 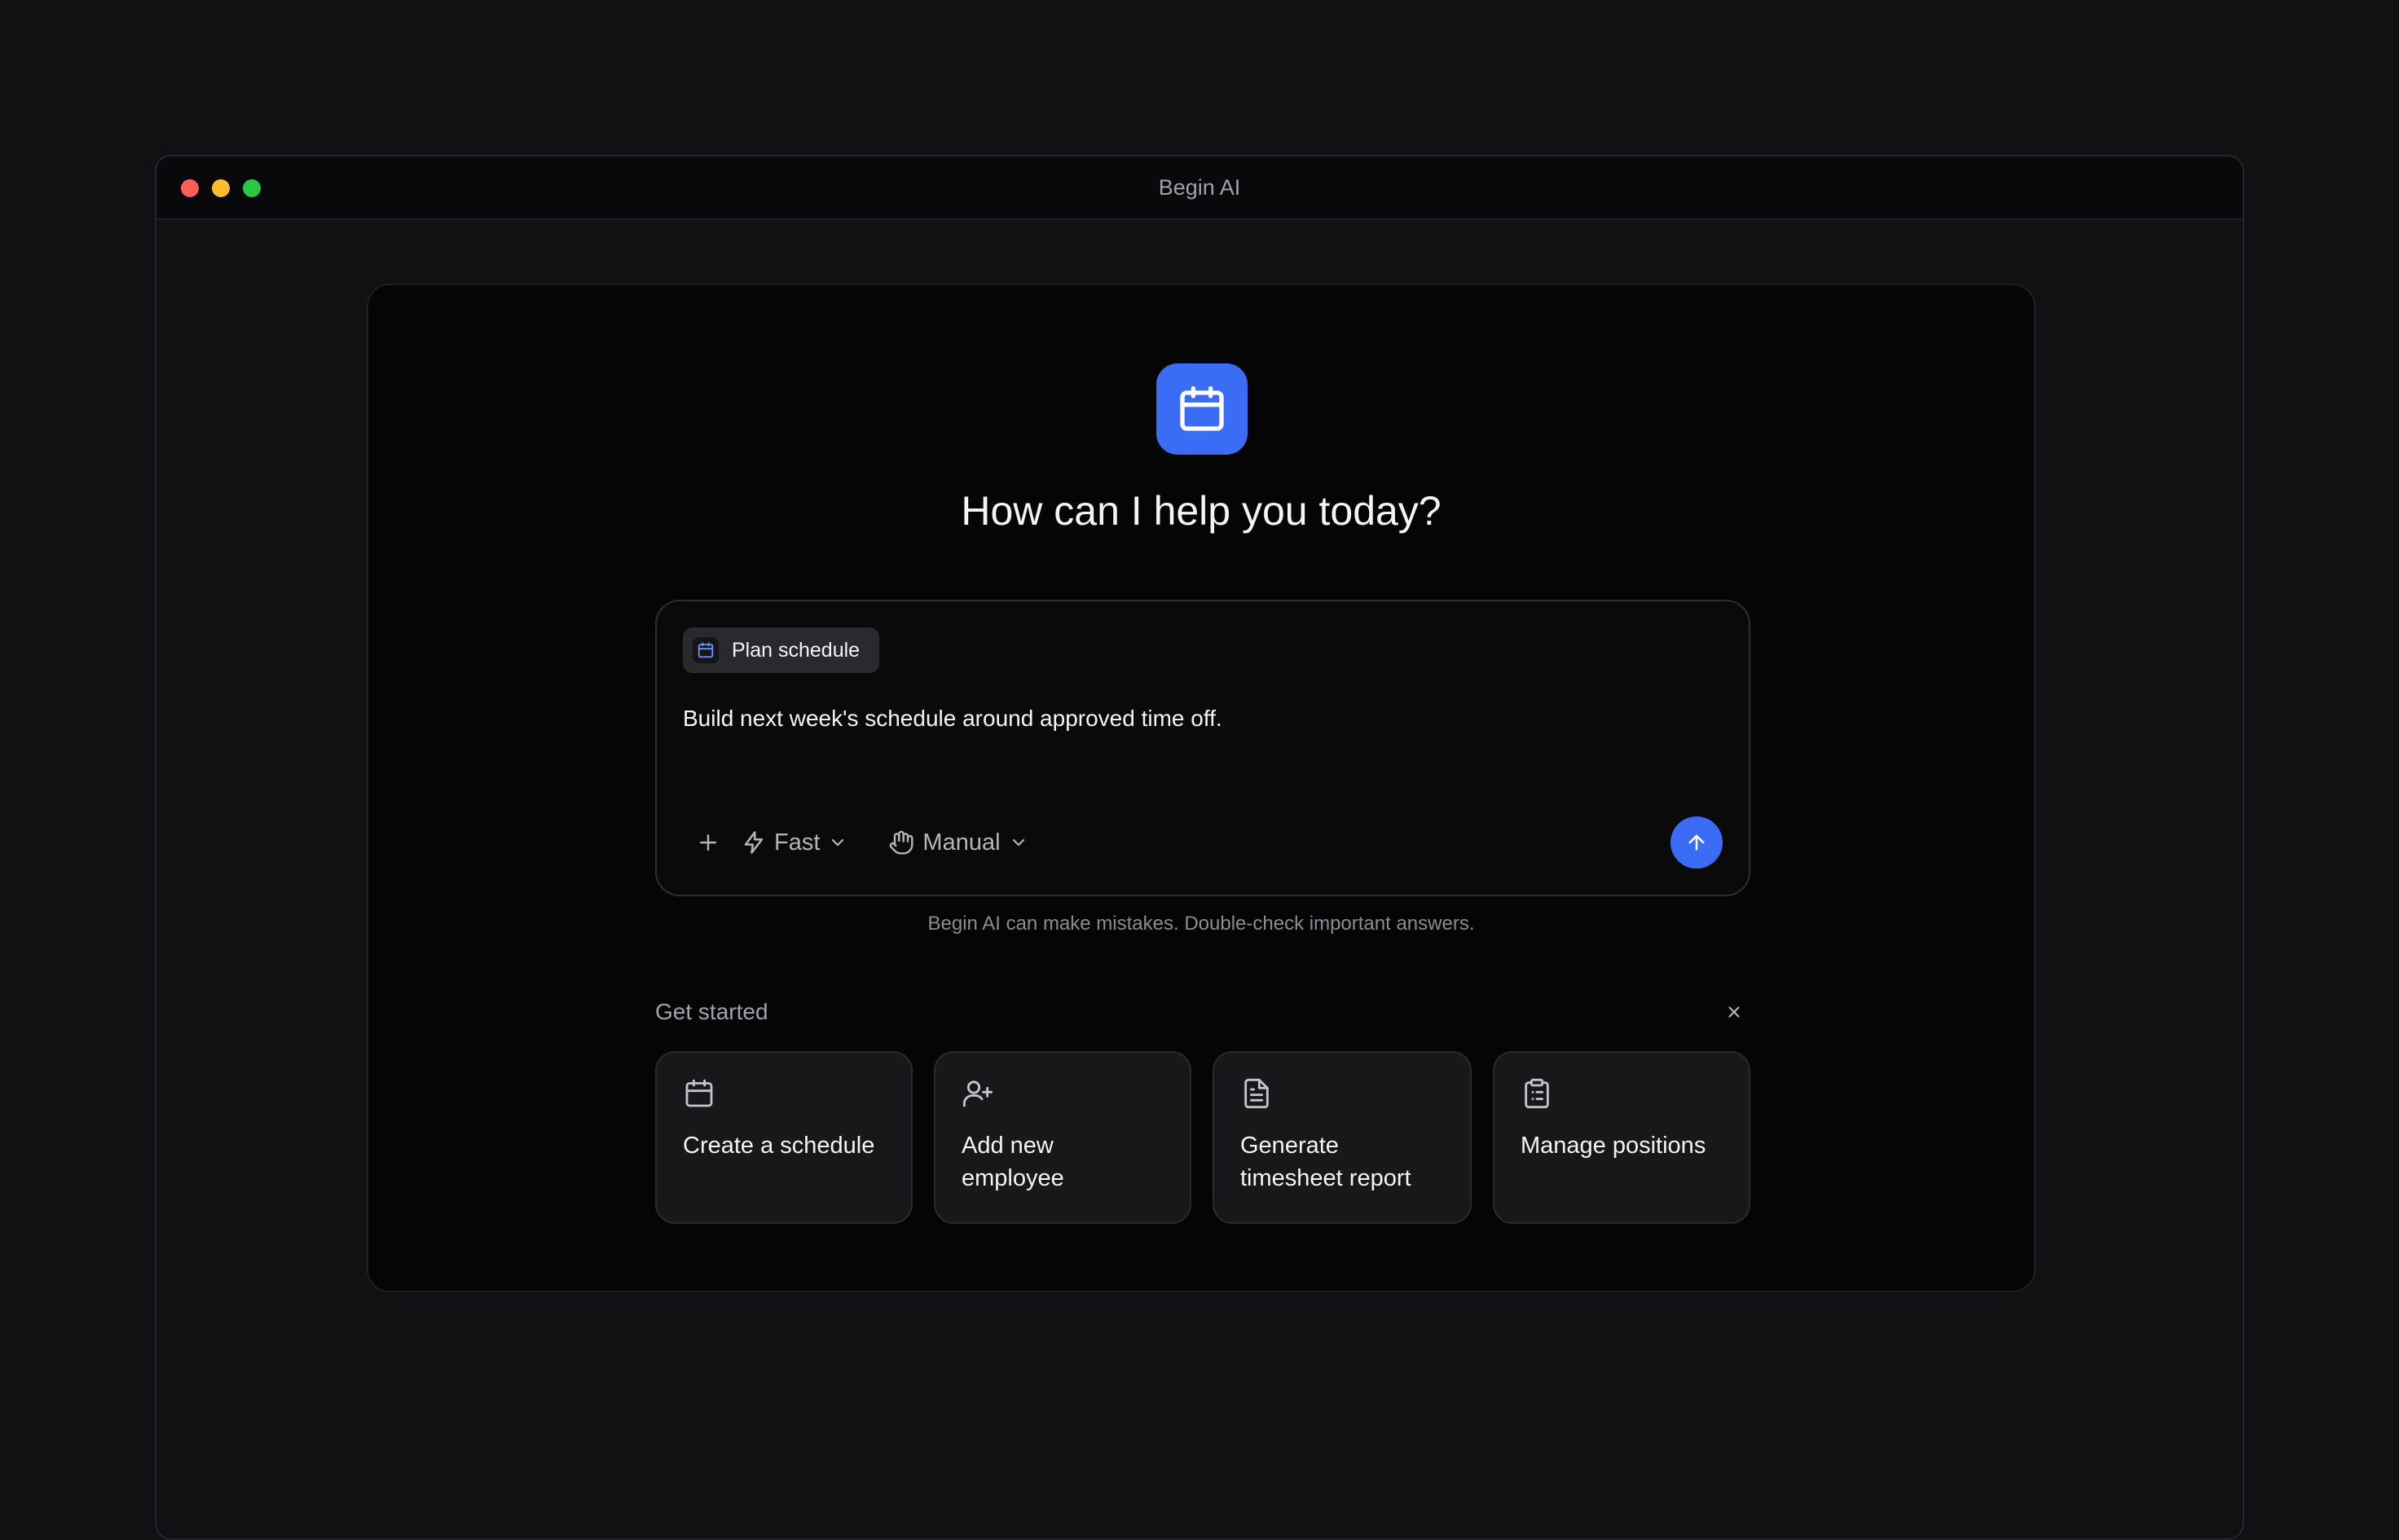 What do you see at coordinates (1257, 1093) in the screenshot?
I see `document-icon` at bounding box center [1257, 1093].